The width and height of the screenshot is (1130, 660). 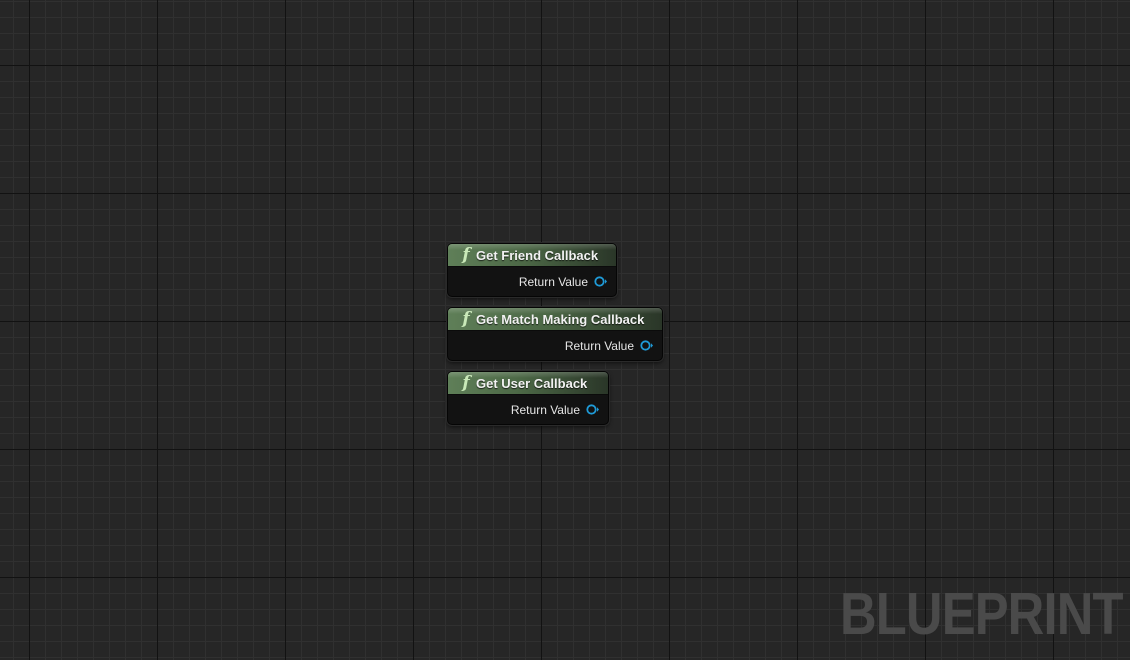 I want to click on node-get-match-making-callback: f Get Match Making Callback Return Value, so click(x=555, y=334).